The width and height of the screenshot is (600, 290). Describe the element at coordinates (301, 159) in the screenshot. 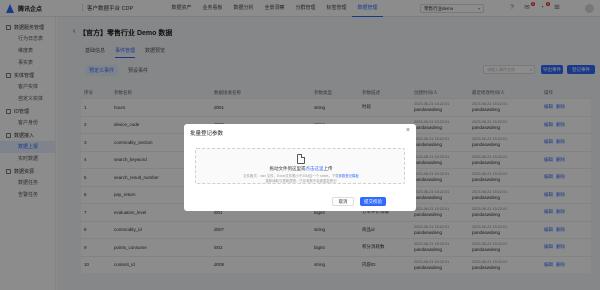

I see `file-icon` at that location.